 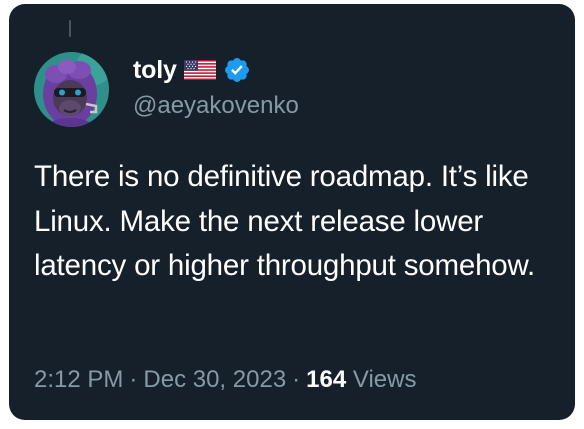 I want to click on author-name: toly, so click(x=155, y=70).